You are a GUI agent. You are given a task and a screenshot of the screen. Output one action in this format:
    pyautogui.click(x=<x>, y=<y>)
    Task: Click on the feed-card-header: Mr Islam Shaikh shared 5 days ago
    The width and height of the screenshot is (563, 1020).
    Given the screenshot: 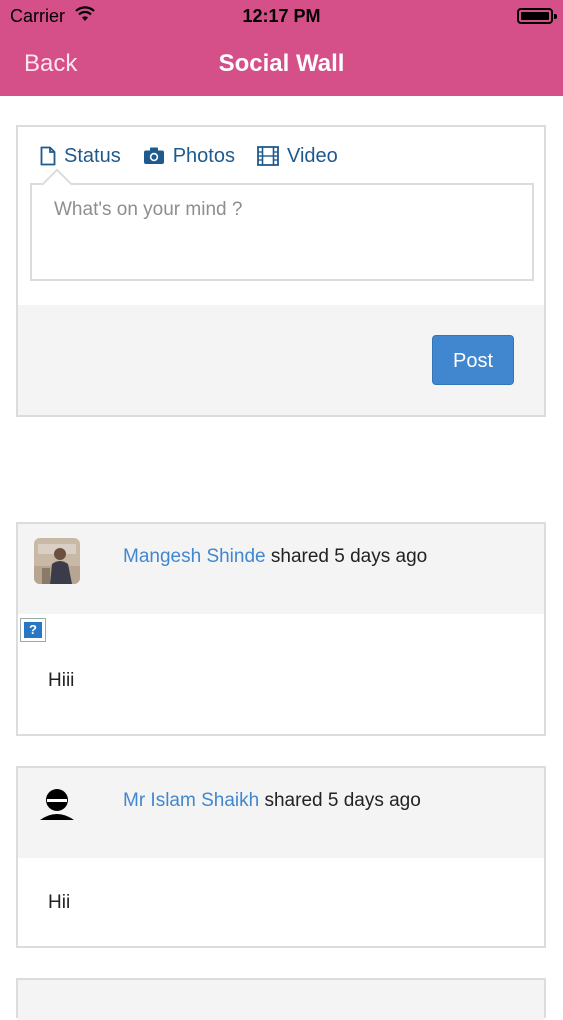 What is the action you would take?
    pyautogui.click(x=281, y=813)
    